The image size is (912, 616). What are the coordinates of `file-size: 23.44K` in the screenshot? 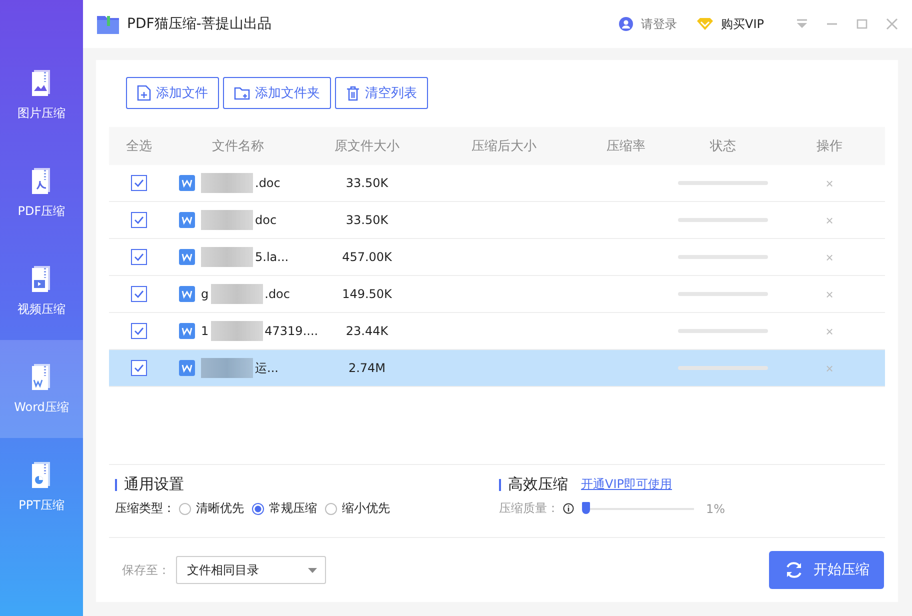 It's located at (367, 331).